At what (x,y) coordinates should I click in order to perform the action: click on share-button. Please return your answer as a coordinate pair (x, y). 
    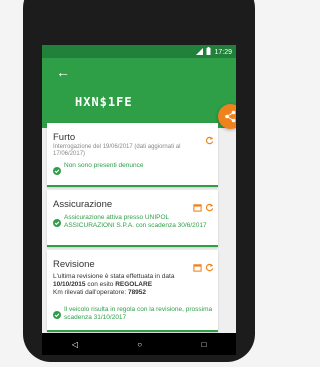
    Looking at the image, I should click on (227, 116).